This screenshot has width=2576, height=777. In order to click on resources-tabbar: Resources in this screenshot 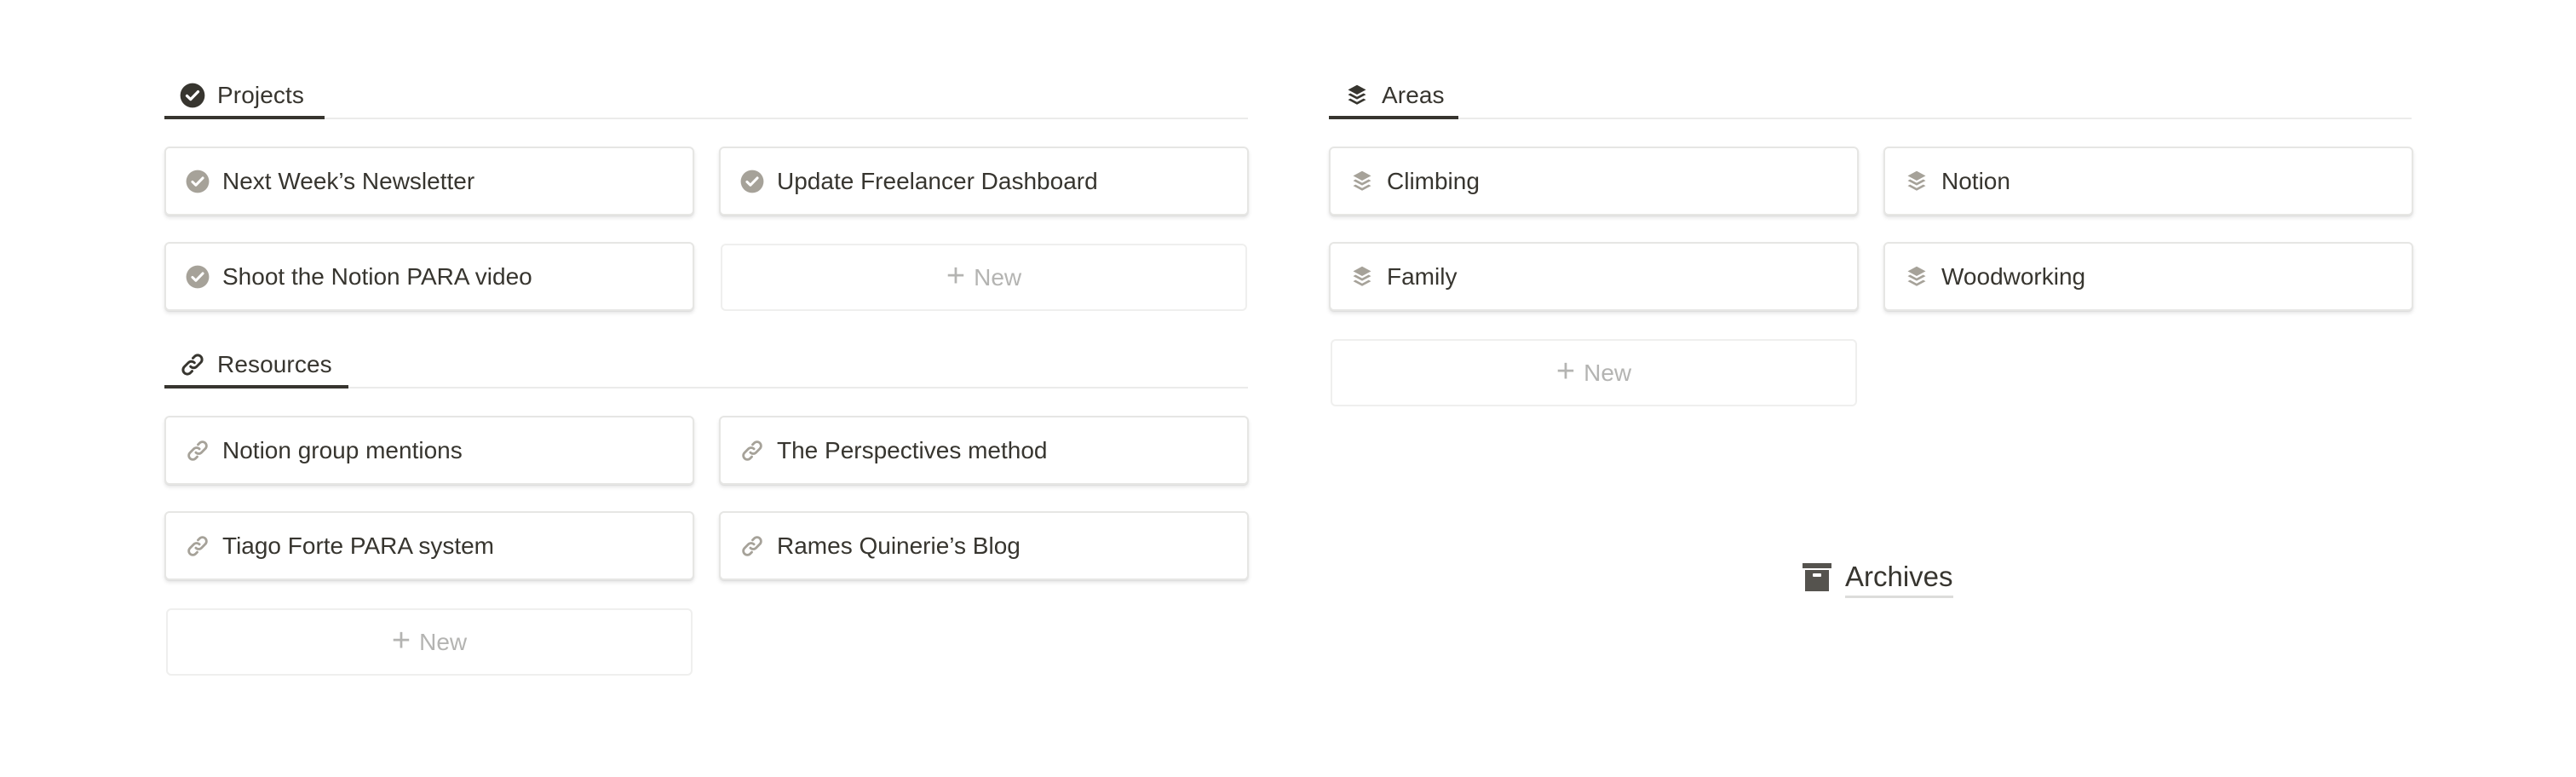, I will do `click(706, 365)`.